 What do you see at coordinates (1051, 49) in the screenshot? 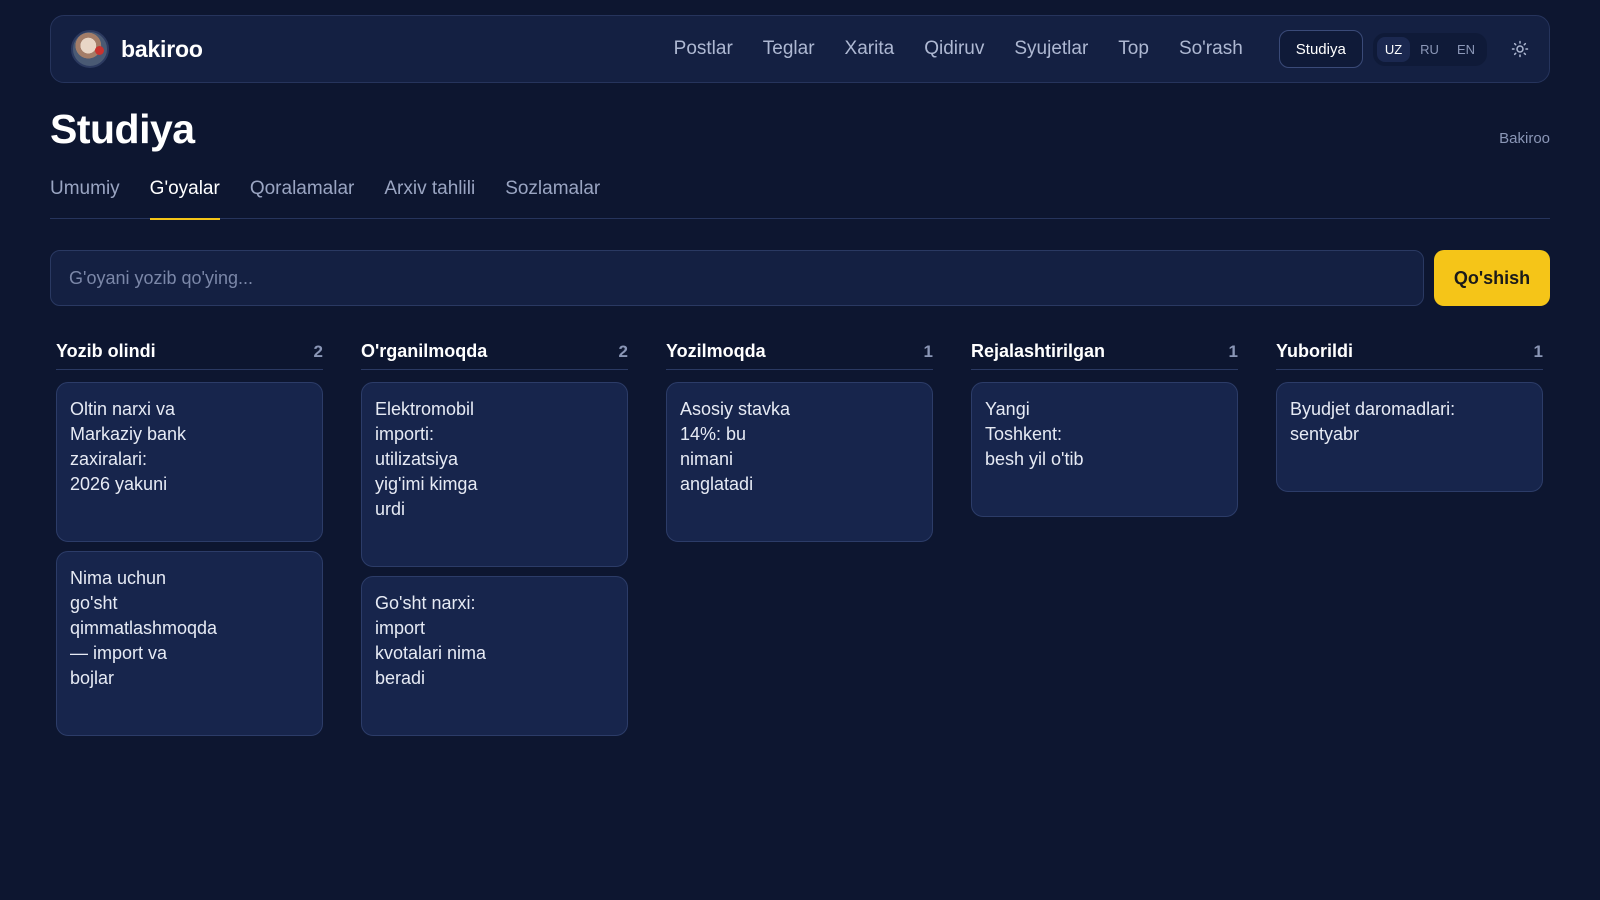
I see `nav-item-syujetlar: Syujetlar` at bounding box center [1051, 49].